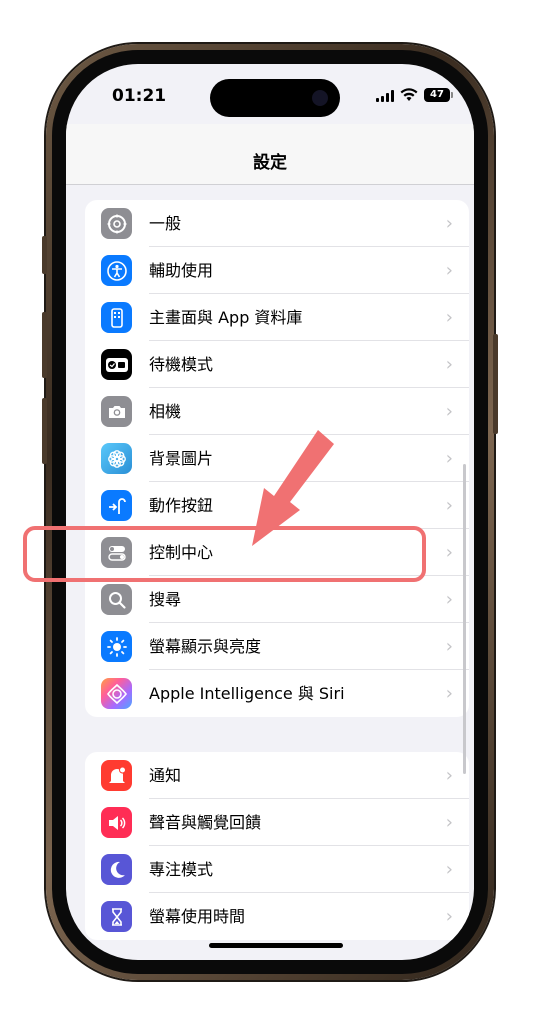 The image size is (542, 1024). Describe the element at coordinates (293, 488) in the screenshot. I see `annotation-arrow` at that location.